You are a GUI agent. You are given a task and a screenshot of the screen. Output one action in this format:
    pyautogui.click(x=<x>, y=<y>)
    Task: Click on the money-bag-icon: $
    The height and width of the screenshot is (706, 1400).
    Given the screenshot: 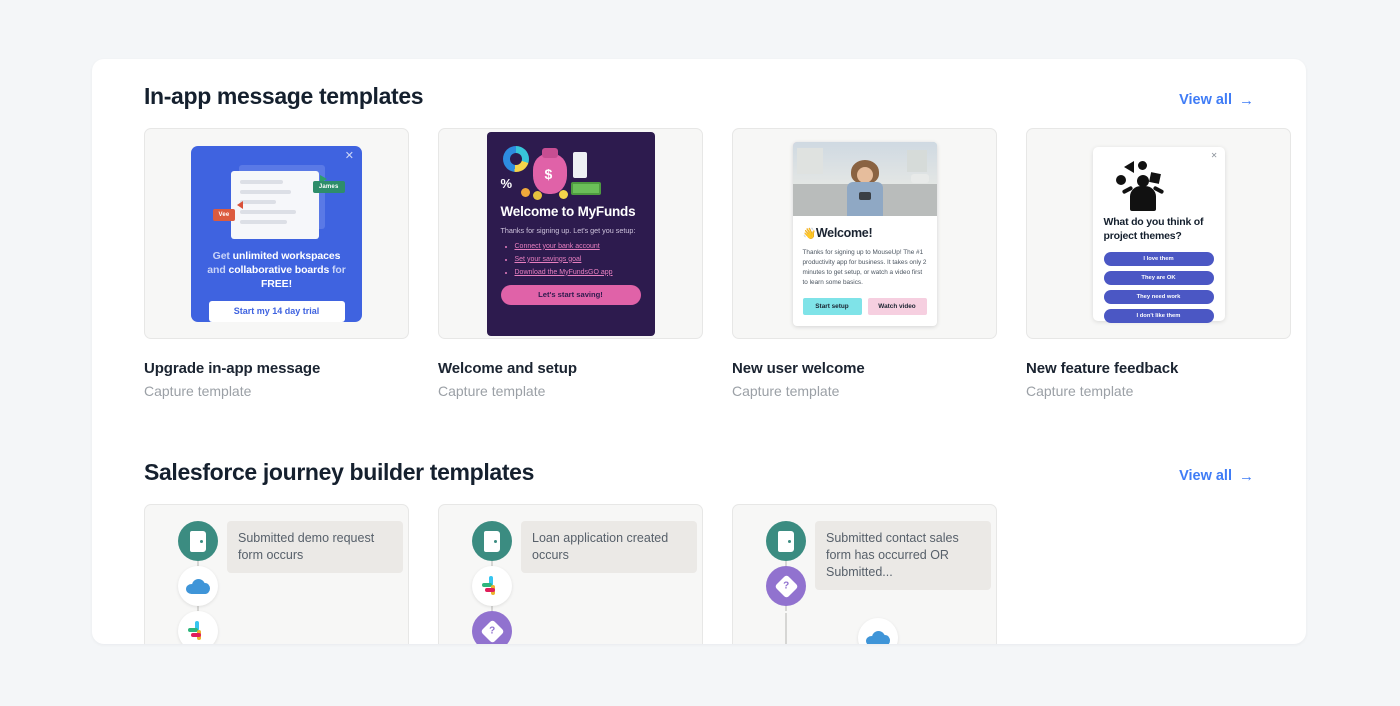 What is the action you would take?
    pyautogui.click(x=549, y=170)
    